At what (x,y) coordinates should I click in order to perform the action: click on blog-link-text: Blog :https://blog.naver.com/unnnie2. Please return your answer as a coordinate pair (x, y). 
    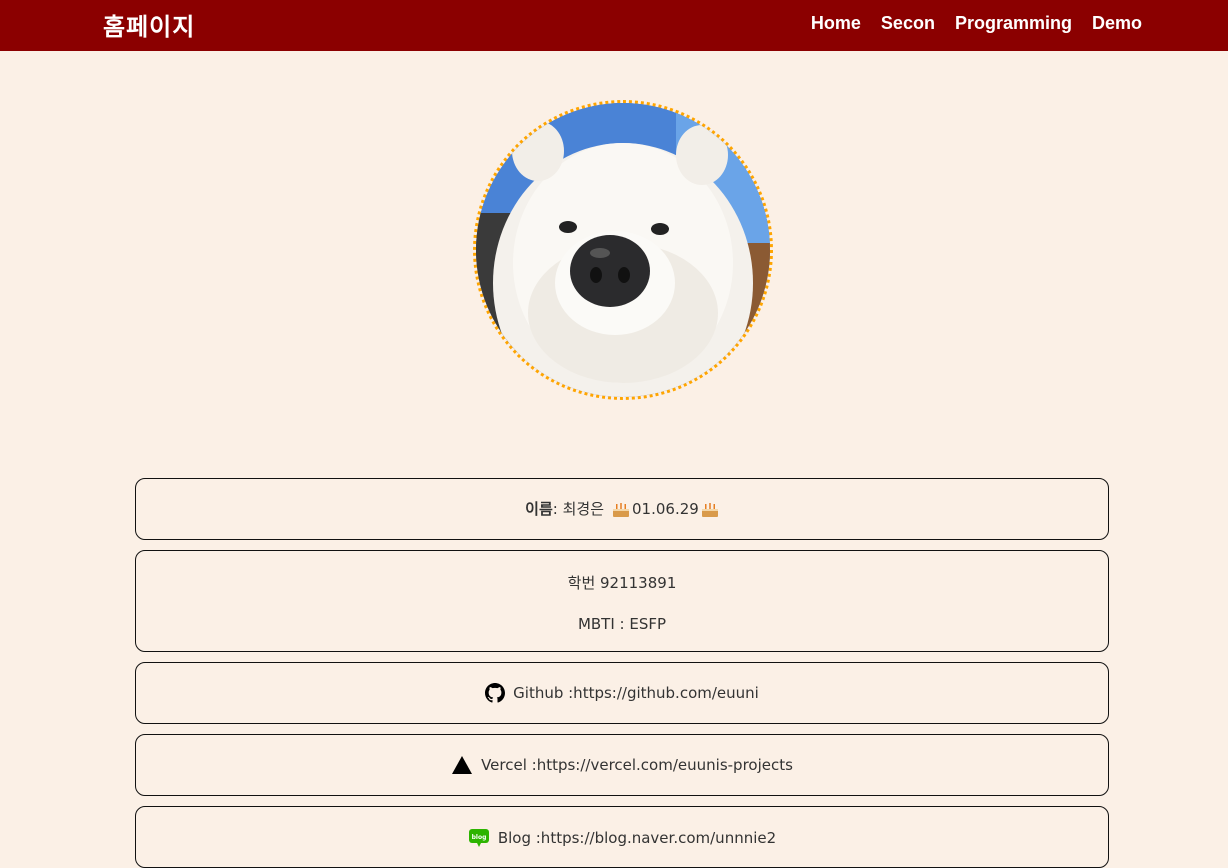
    Looking at the image, I should click on (637, 838).